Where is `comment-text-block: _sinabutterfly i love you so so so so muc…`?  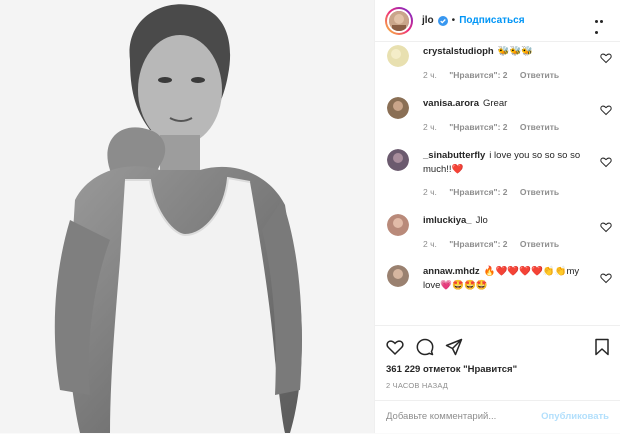
comment-text-block: _sinabutterfly i love you so so so so muc… is located at coordinates (508, 163).